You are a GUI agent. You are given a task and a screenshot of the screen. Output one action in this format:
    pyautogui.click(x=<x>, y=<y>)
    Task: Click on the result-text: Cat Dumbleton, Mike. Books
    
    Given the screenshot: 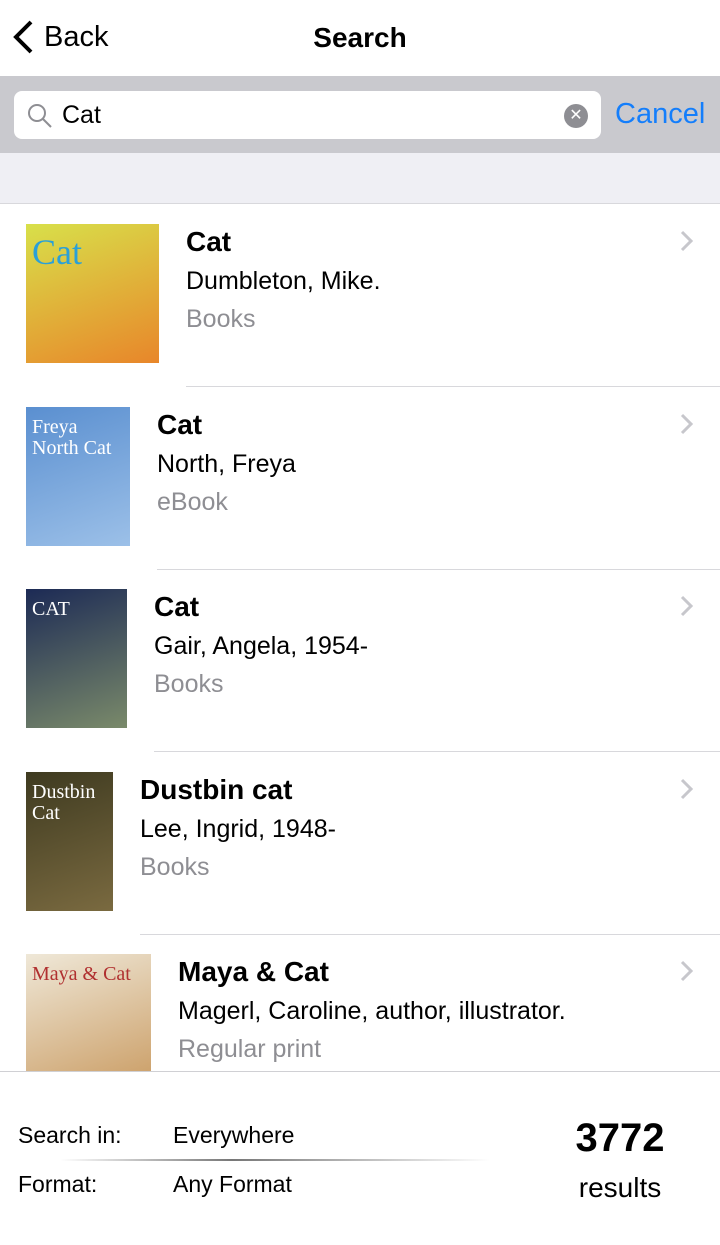 What is the action you would take?
    pyautogui.click(x=283, y=279)
    